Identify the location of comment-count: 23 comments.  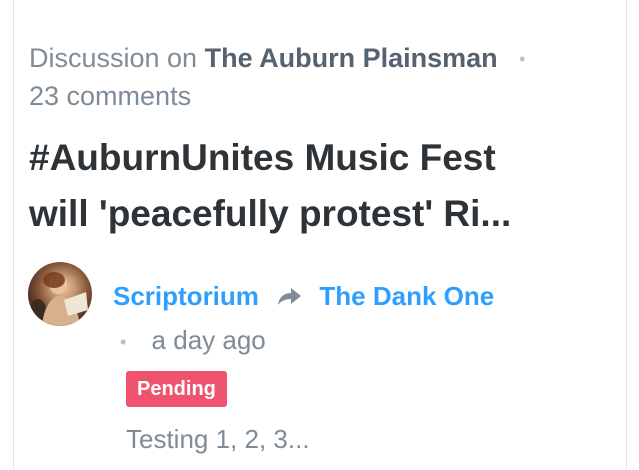
(110, 96).